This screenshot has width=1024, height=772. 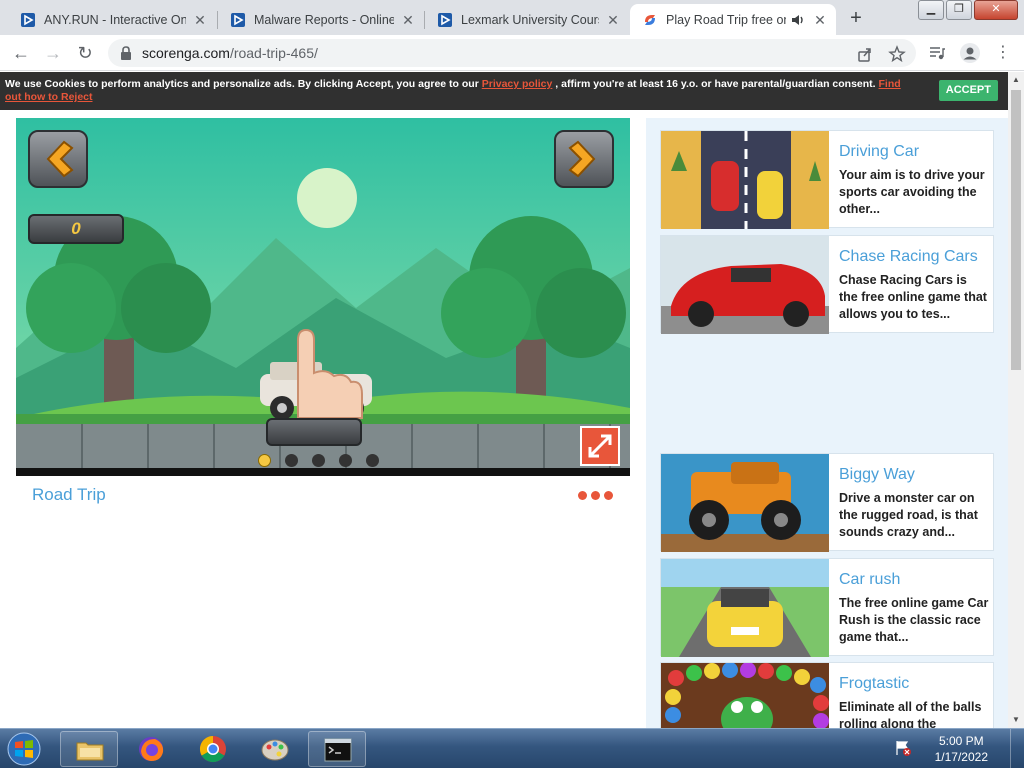 I want to click on browser-toolbar: ← → ↻ scorenga.com/road-trip-465/ ⋮, so click(x=512, y=53).